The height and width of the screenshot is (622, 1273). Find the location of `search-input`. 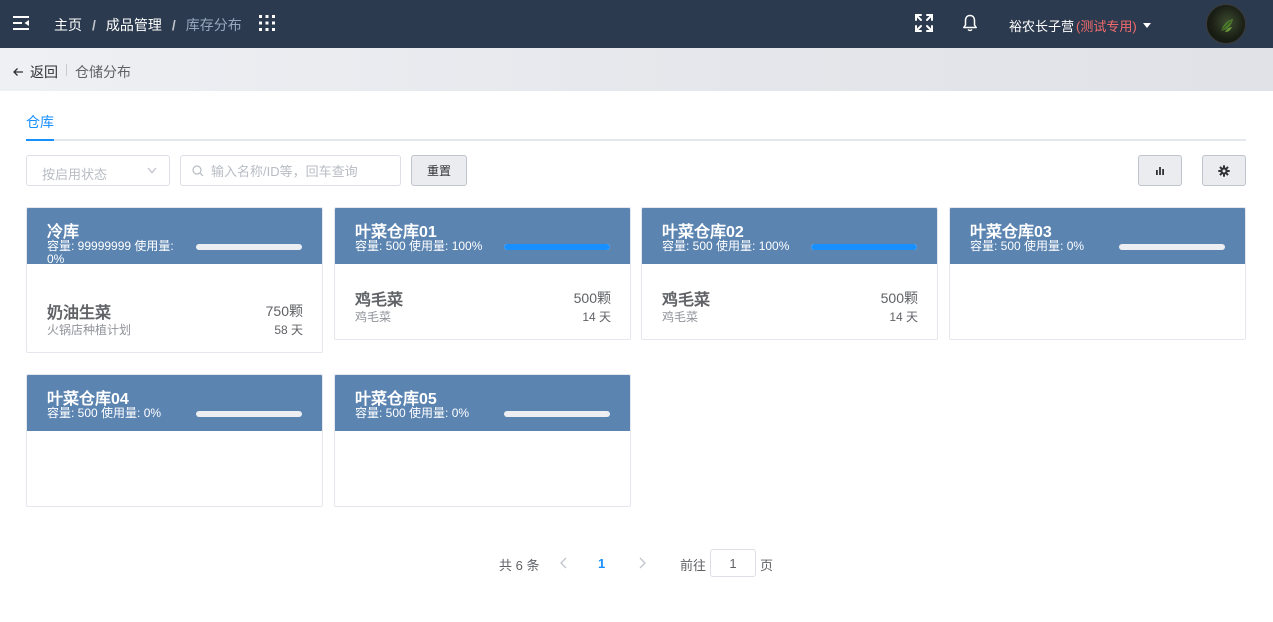

search-input is located at coordinates (301, 171).